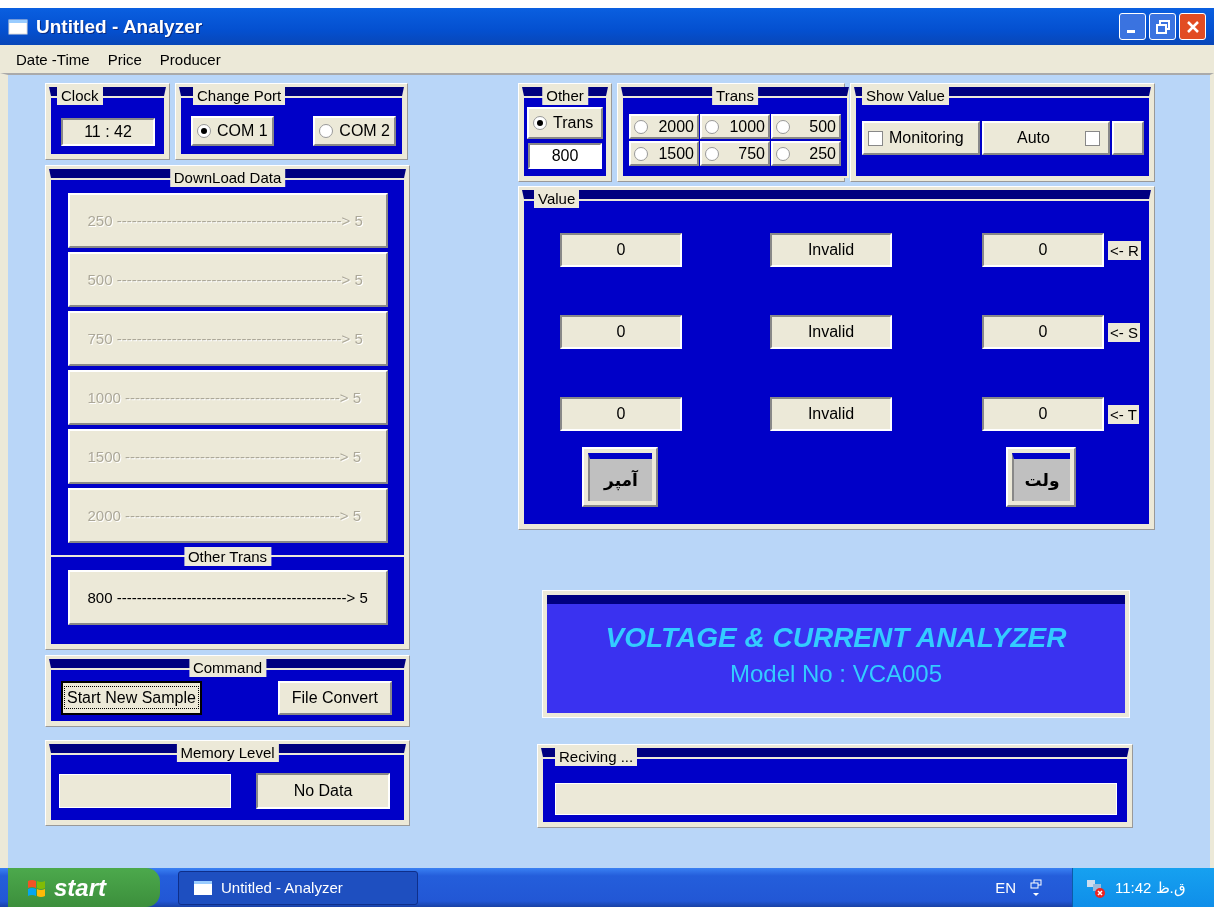 This screenshot has height=907, width=1214. What do you see at coordinates (1041, 477) in the screenshot?
I see `unit-button: ولت` at bounding box center [1041, 477].